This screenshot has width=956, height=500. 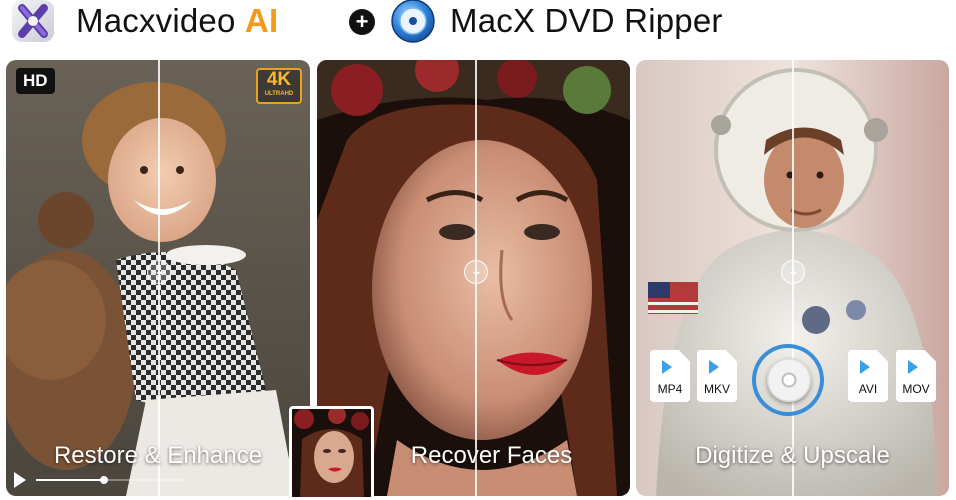 I want to click on panel-caption: Digitize & Upscale, so click(x=792, y=455).